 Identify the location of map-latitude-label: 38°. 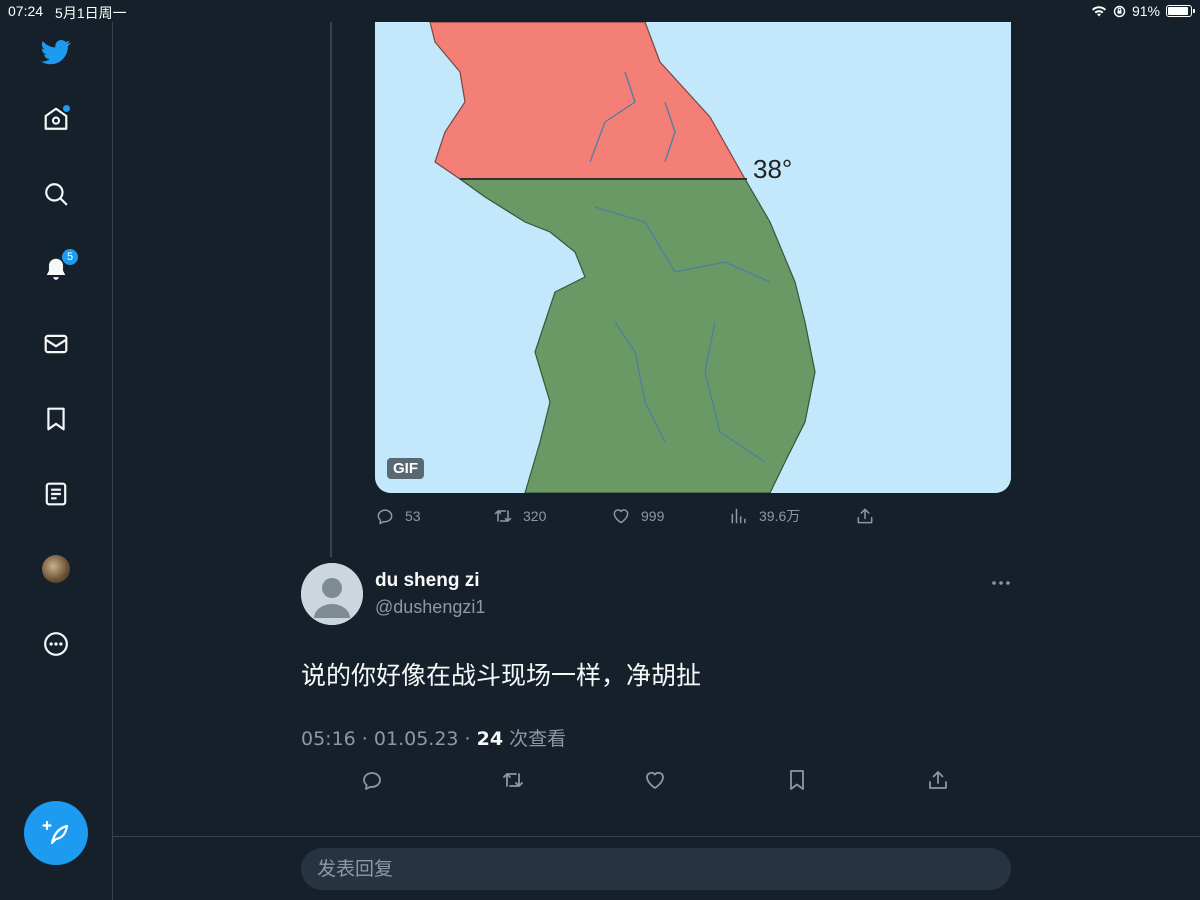
(773, 169).